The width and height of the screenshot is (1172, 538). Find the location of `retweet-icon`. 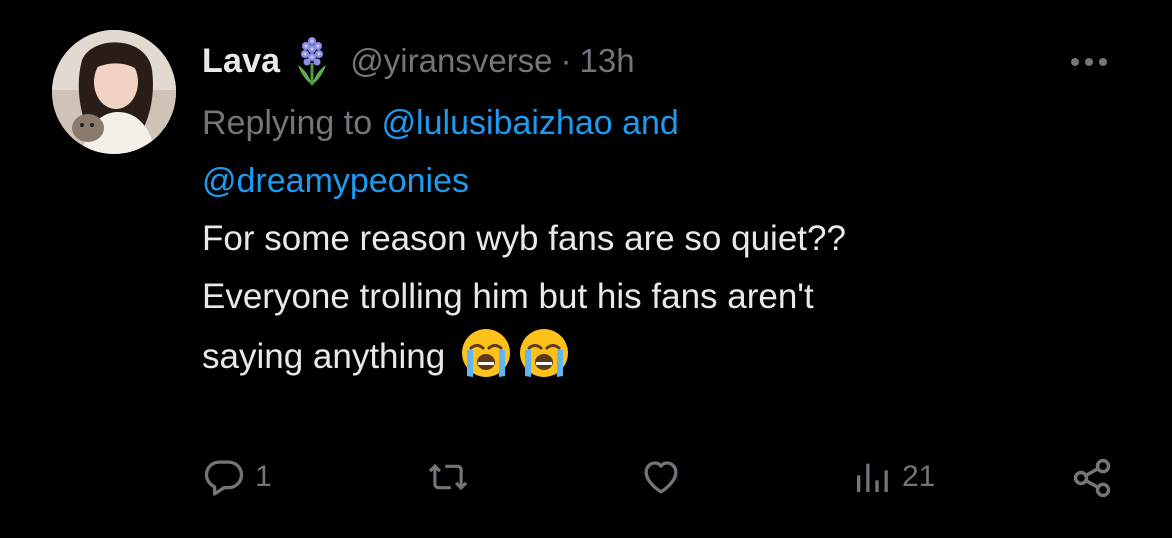

retweet-icon is located at coordinates (448, 477).